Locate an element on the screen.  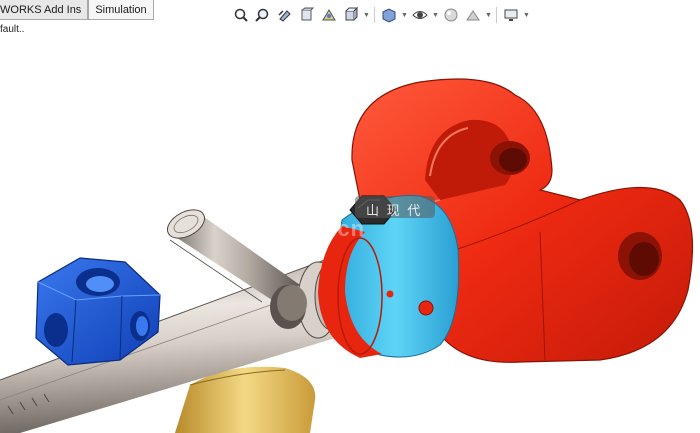
previous-view-icon is located at coordinates (285, 15).